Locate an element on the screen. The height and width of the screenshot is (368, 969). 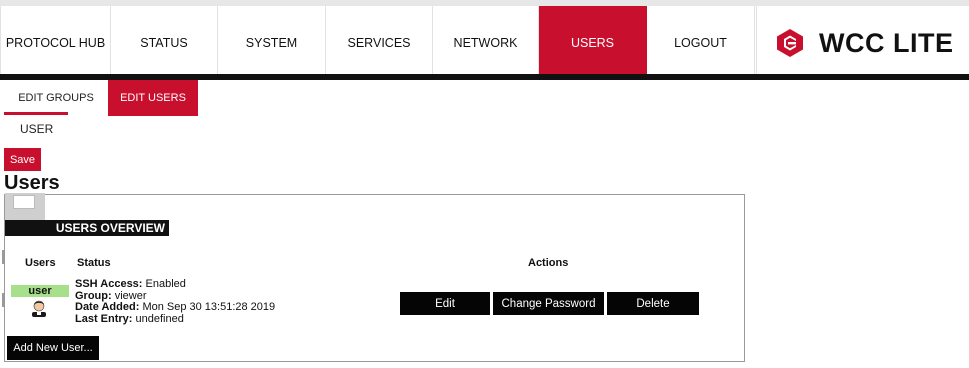
date-added-label: Date Added: is located at coordinates (107, 307).